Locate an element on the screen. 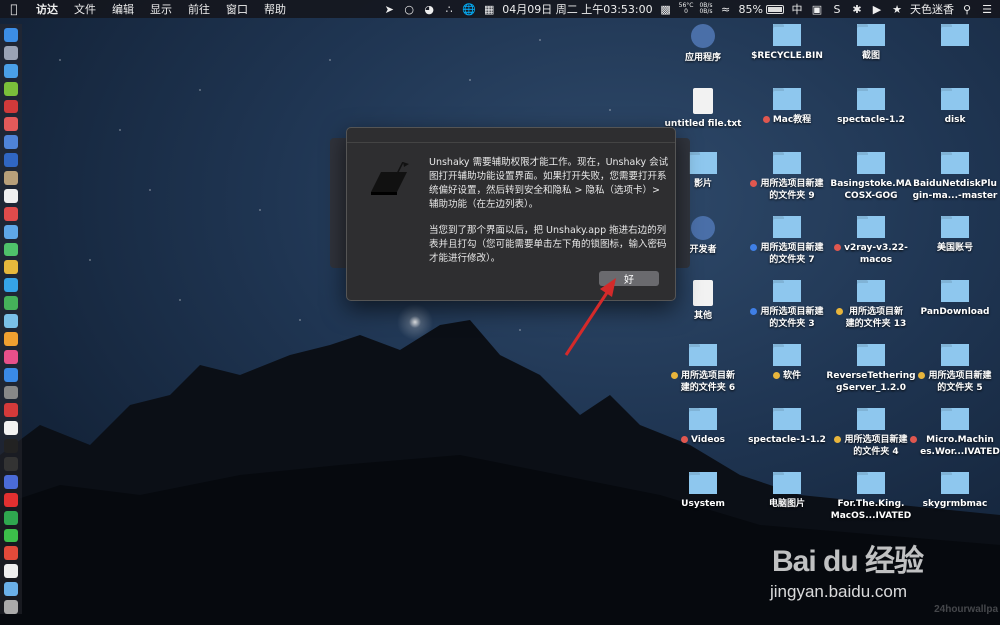 Image resolution: width=1000 pixels, height=625 pixels. desktop-item: spectacle-1-1.2 is located at coordinates (787, 427).